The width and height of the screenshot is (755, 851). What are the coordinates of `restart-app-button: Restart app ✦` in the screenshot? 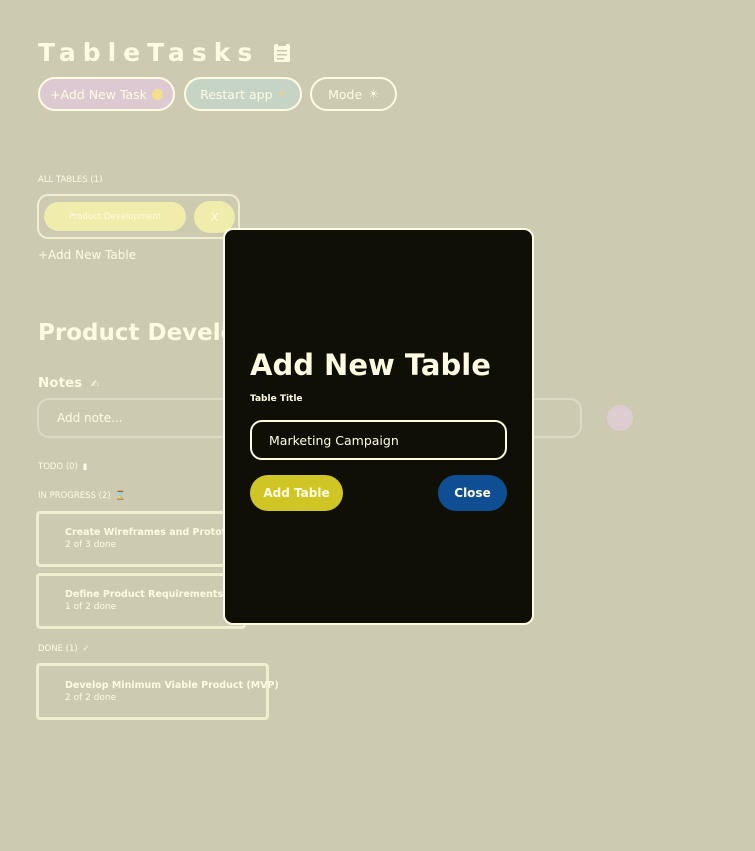 It's located at (243, 94).